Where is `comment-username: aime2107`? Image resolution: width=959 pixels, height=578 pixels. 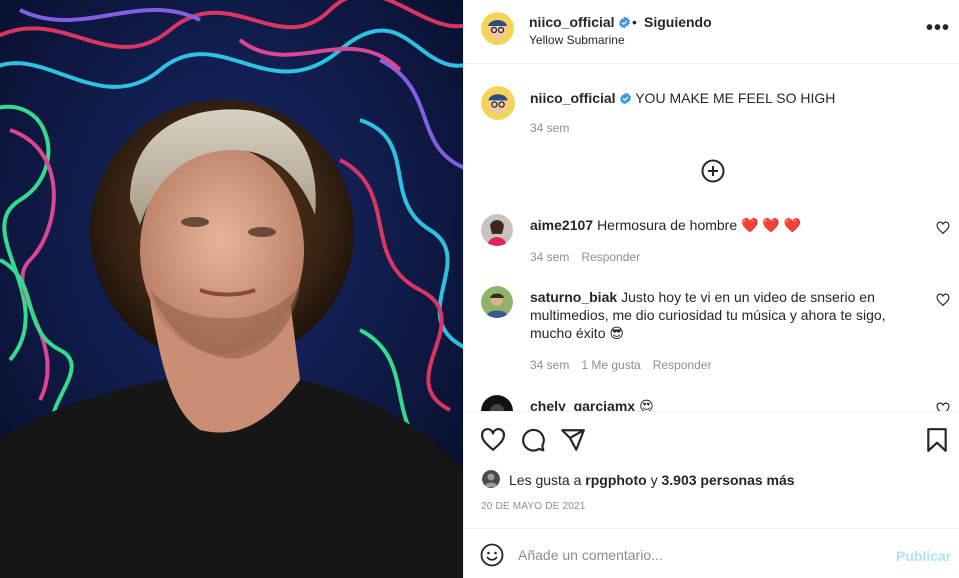 comment-username: aime2107 is located at coordinates (561, 225).